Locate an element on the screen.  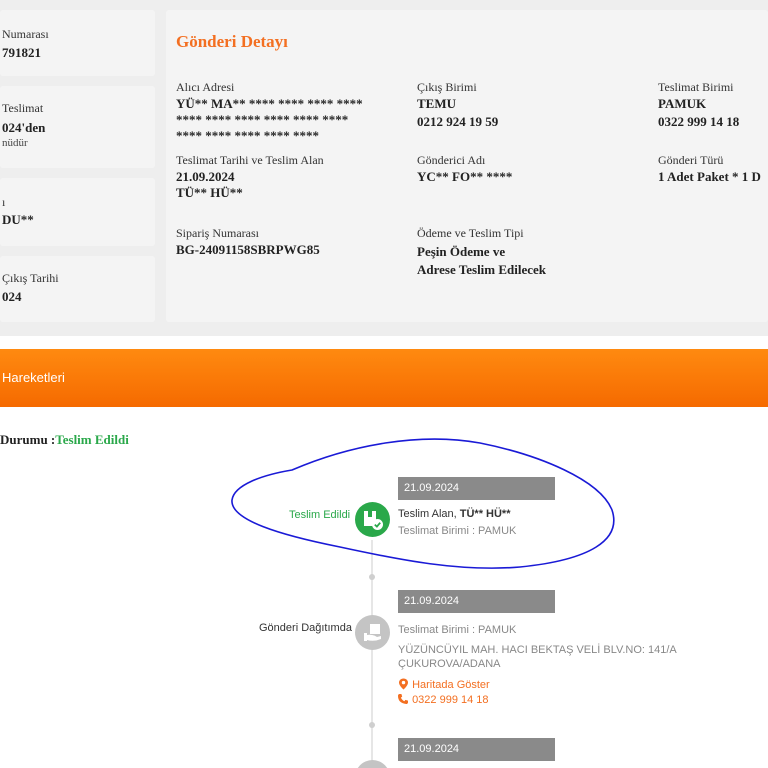
recipient-card: ı DU** is located at coordinates (77, 212).